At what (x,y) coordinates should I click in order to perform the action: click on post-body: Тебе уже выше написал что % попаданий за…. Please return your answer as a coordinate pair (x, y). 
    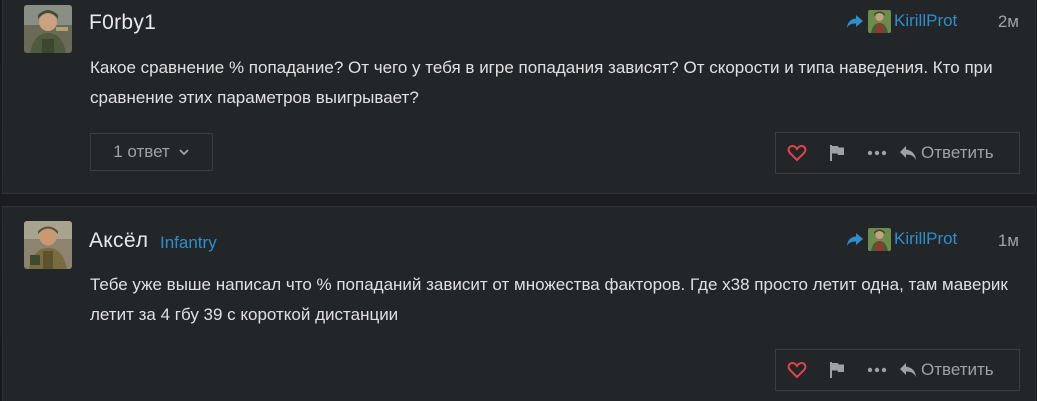
    Looking at the image, I should click on (549, 299).